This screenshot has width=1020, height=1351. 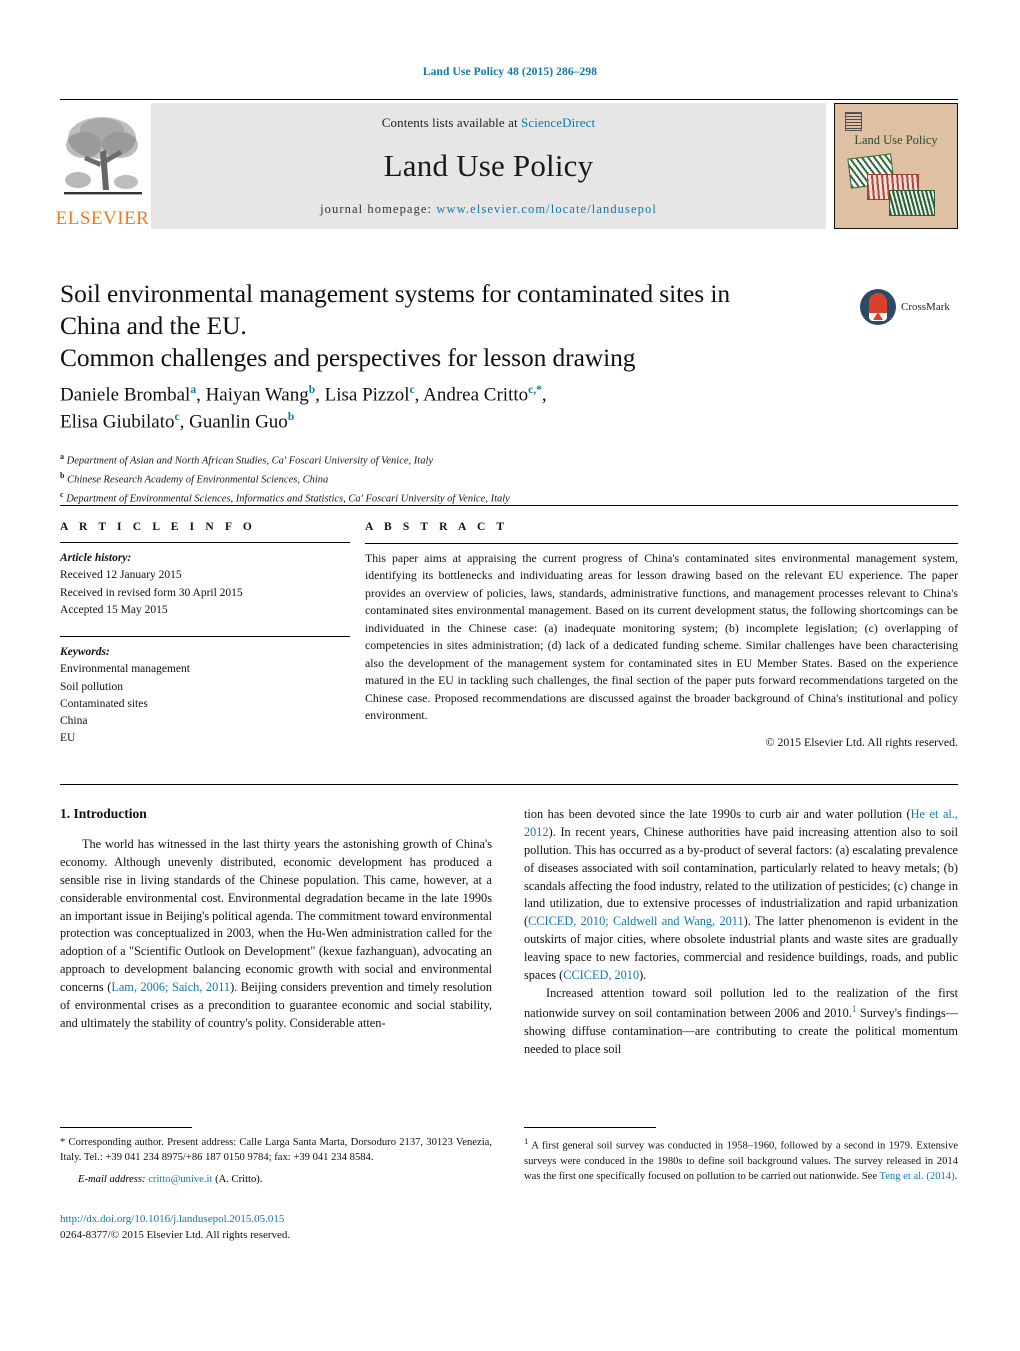 I want to click on author-name-2: Lisa Pizzol, so click(x=367, y=395).